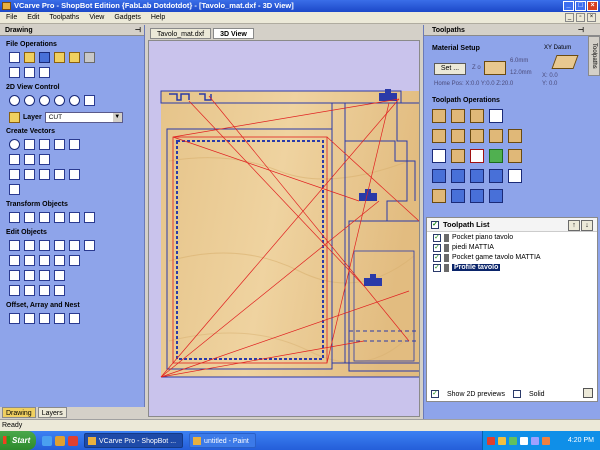 The width and height of the screenshot is (600, 450). Describe the element at coordinates (29, 245) in the screenshot. I see `group-icon` at that location.